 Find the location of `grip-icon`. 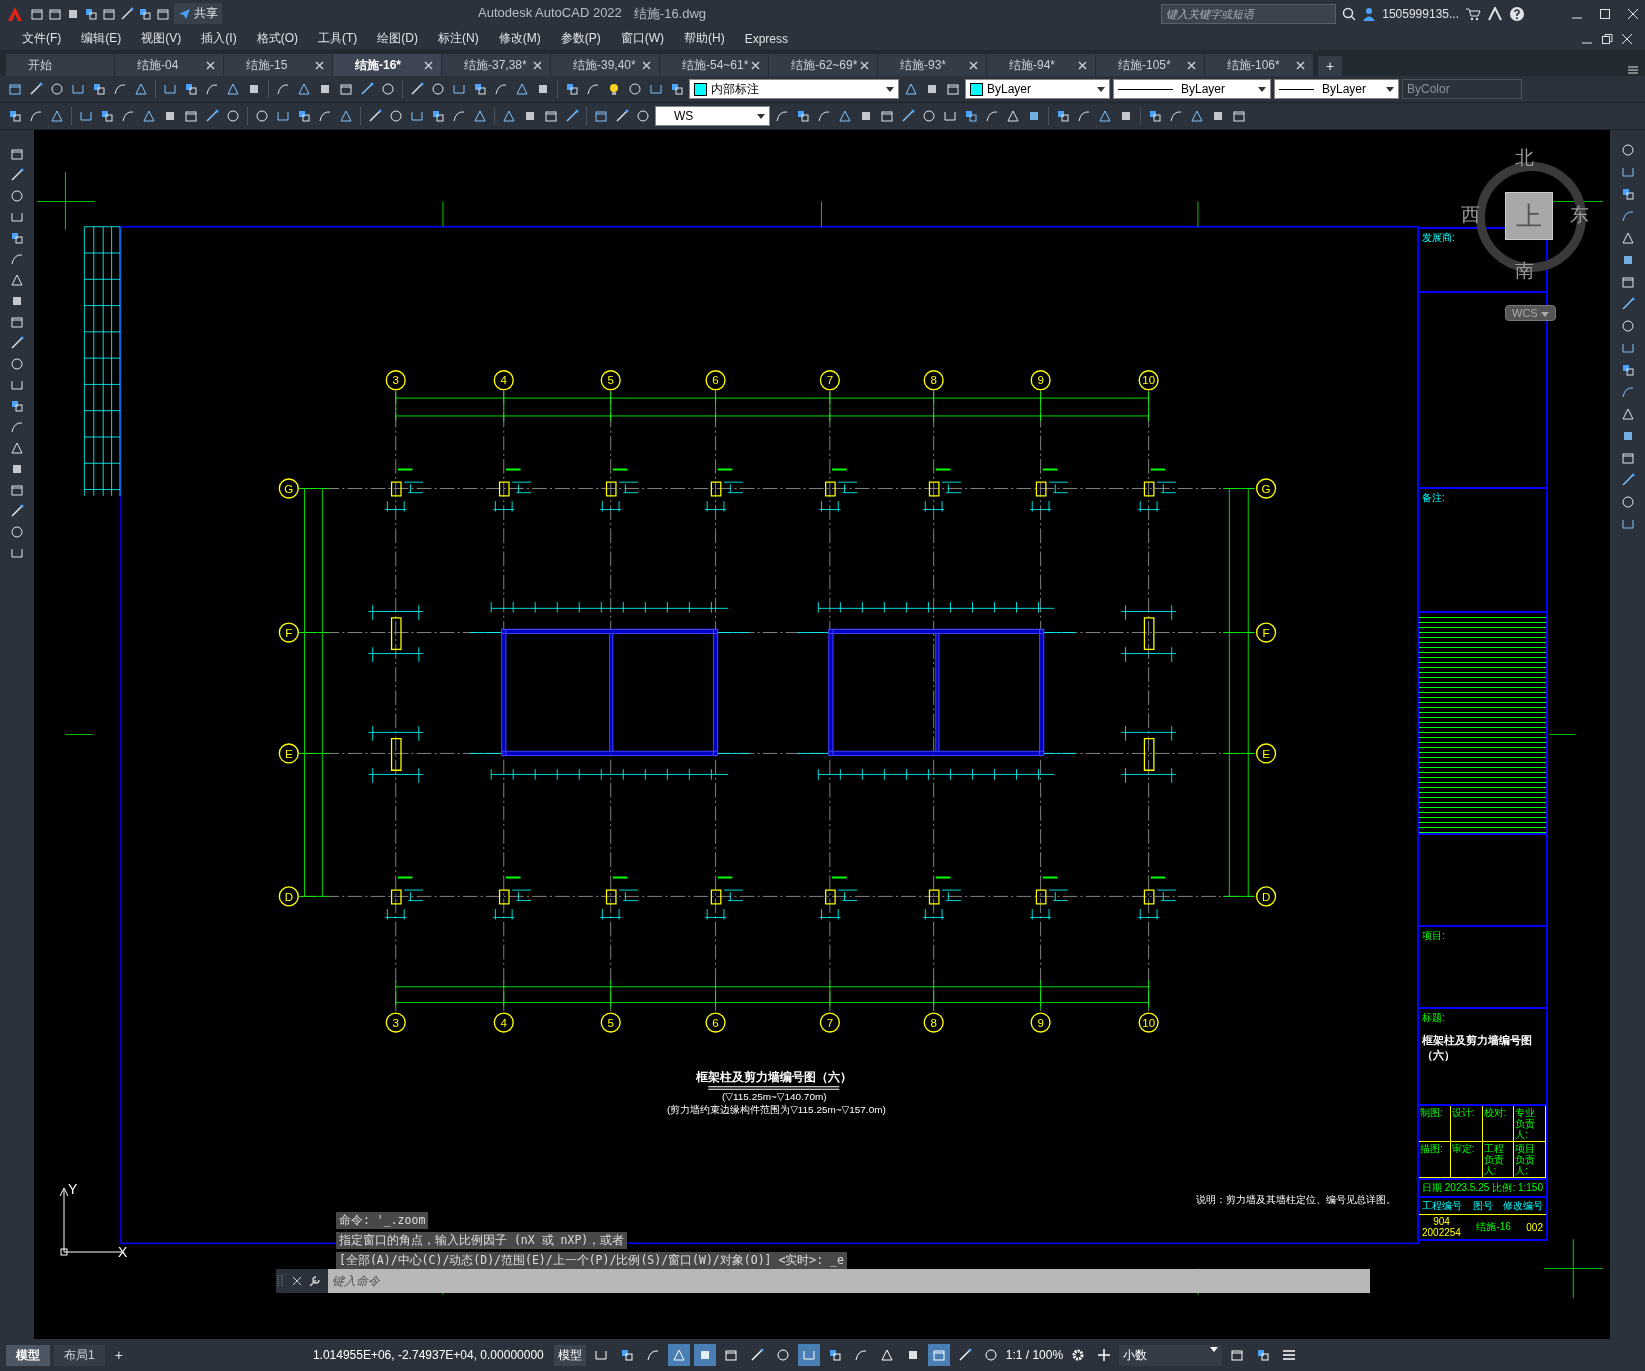

grip-icon is located at coordinates (281, 1281).